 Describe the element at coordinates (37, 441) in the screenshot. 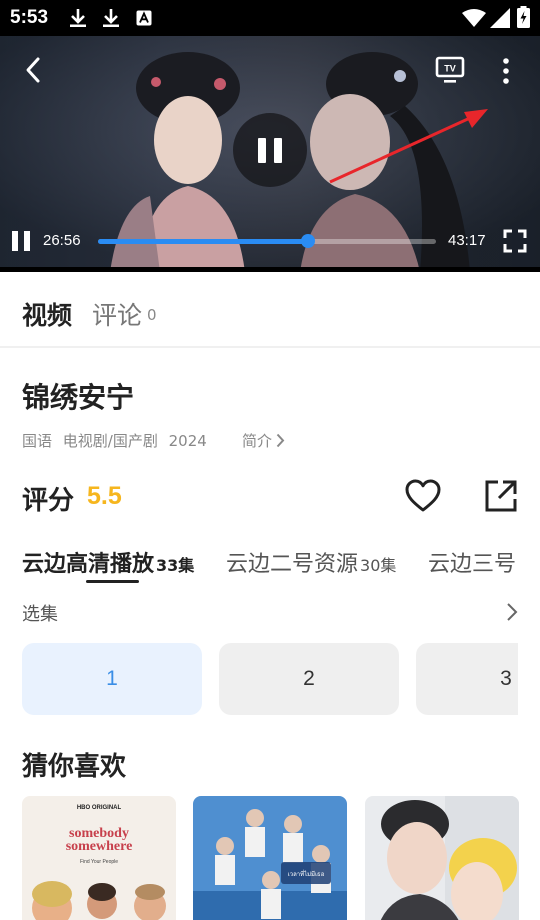

I see `show-language: 国语` at that location.